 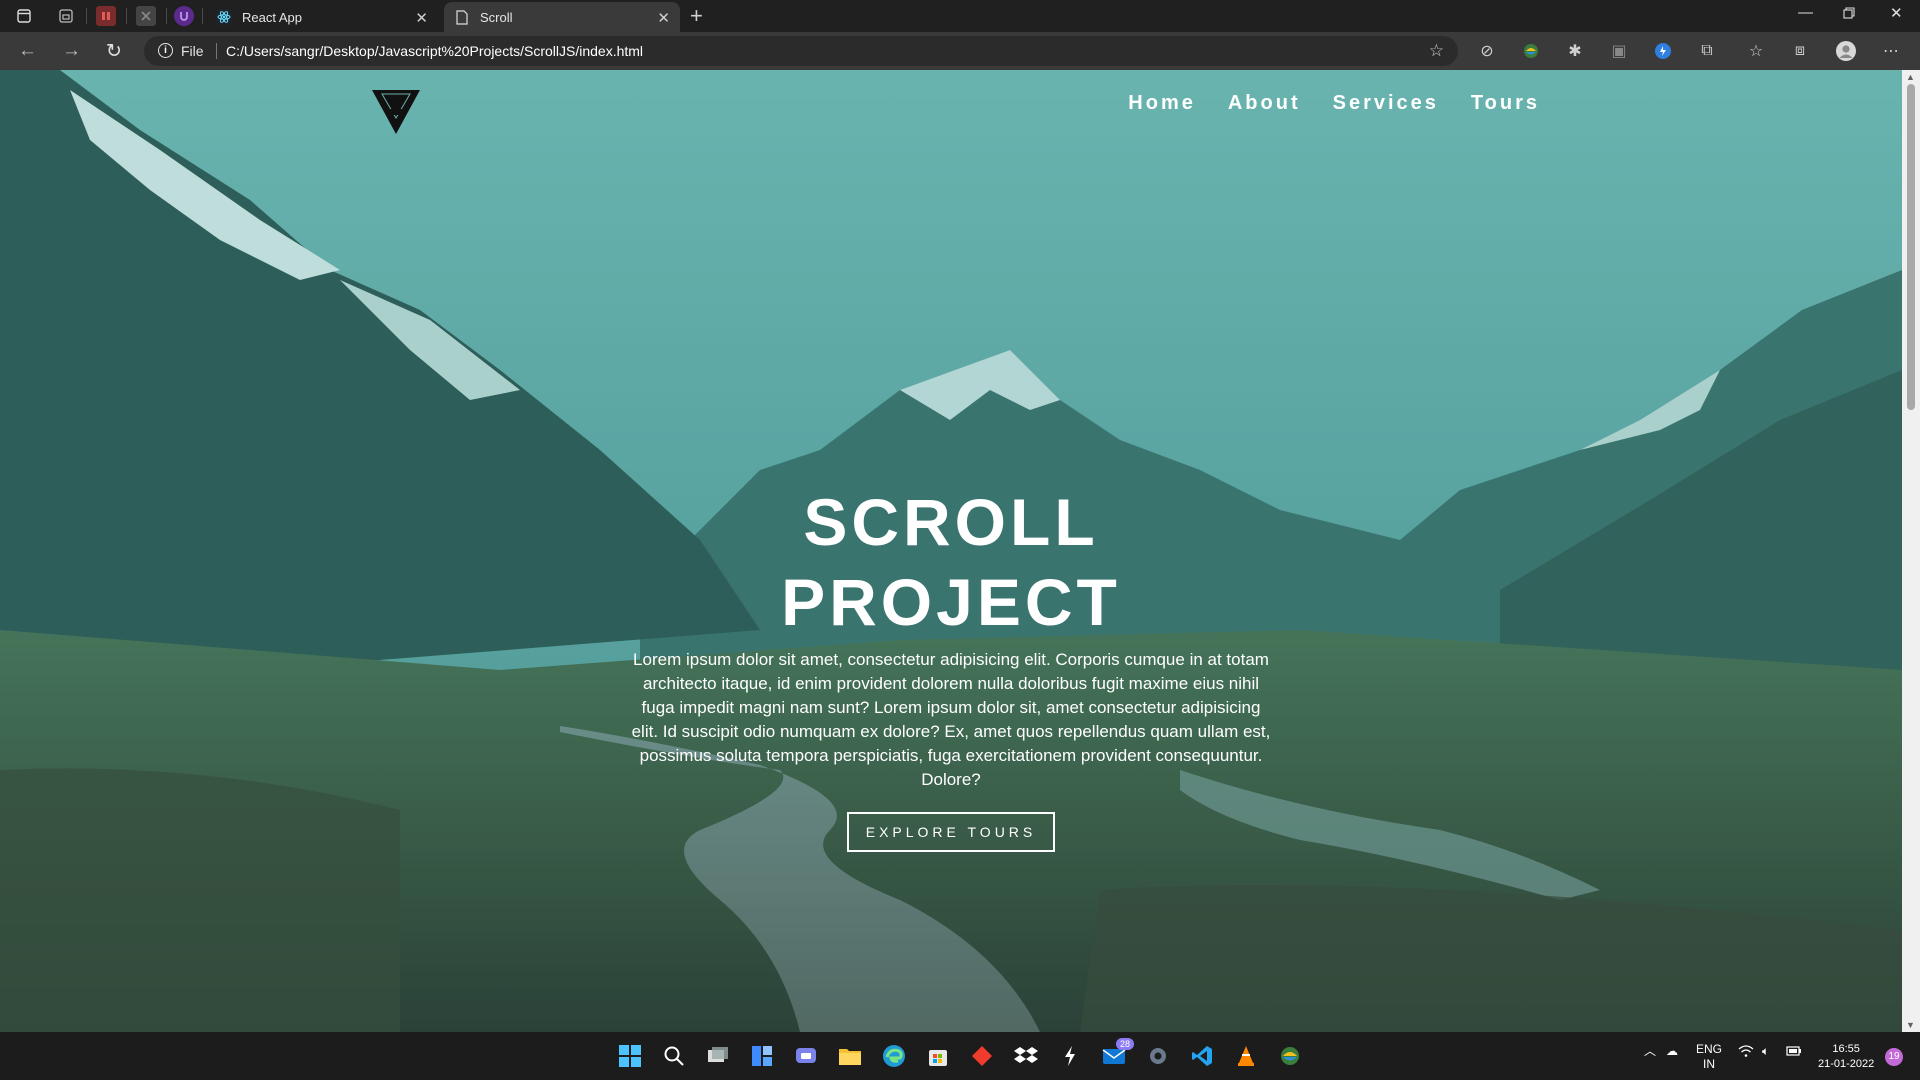 I want to click on close-window-button: ✕, so click(x=1896, y=13).